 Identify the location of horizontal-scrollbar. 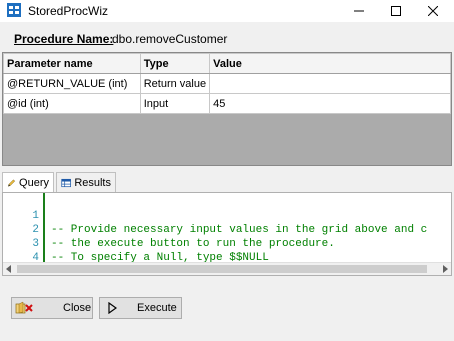
(227, 268).